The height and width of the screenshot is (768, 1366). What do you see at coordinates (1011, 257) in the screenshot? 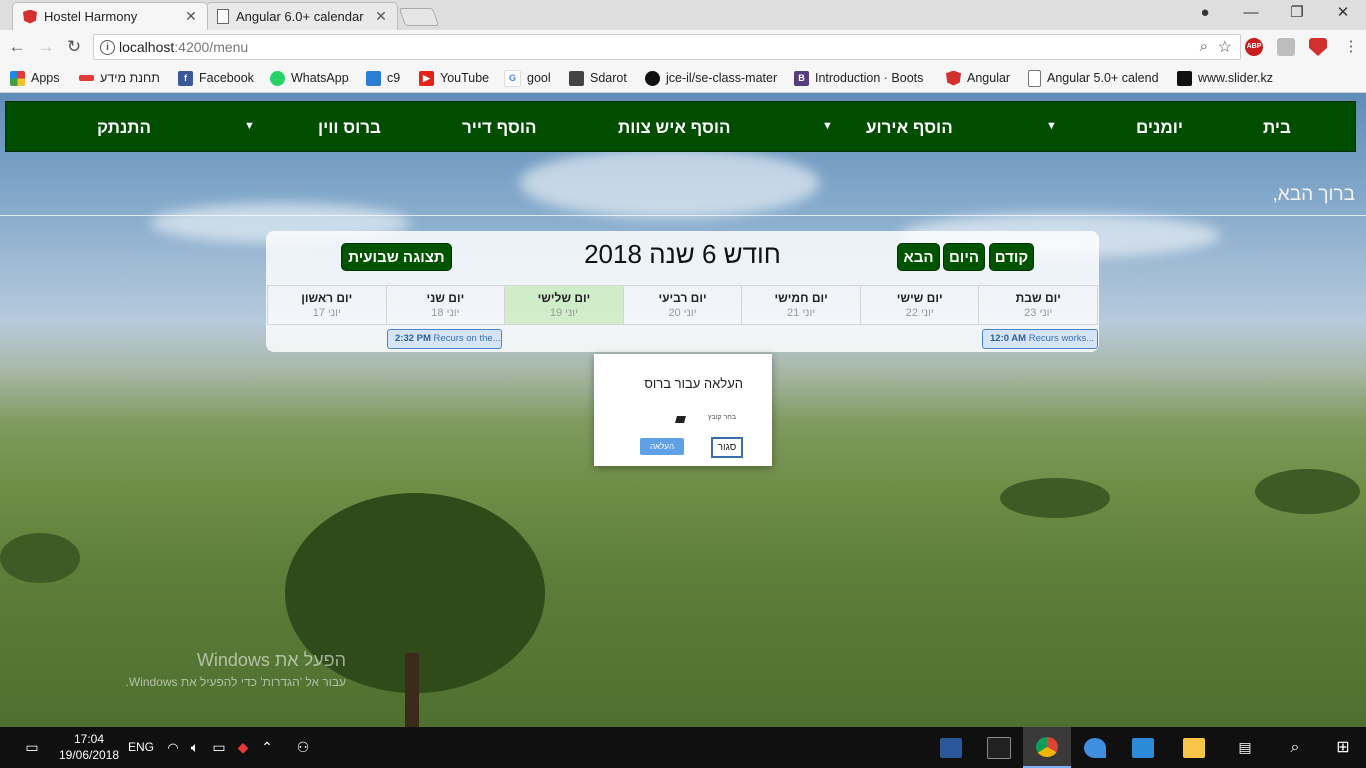
I see `prev-button: קודם` at bounding box center [1011, 257].